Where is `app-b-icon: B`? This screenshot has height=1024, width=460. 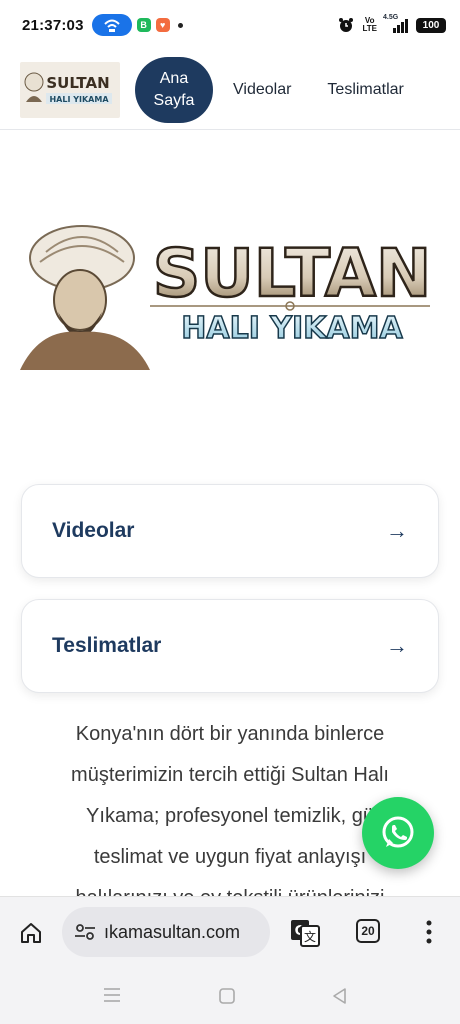
app-b-icon: B is located at coordinates (143, 25).